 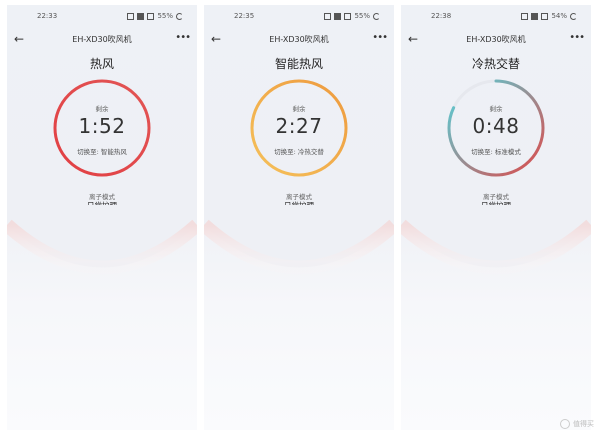 I want to click on status-icons: 54%, so click(x=549, y=16).